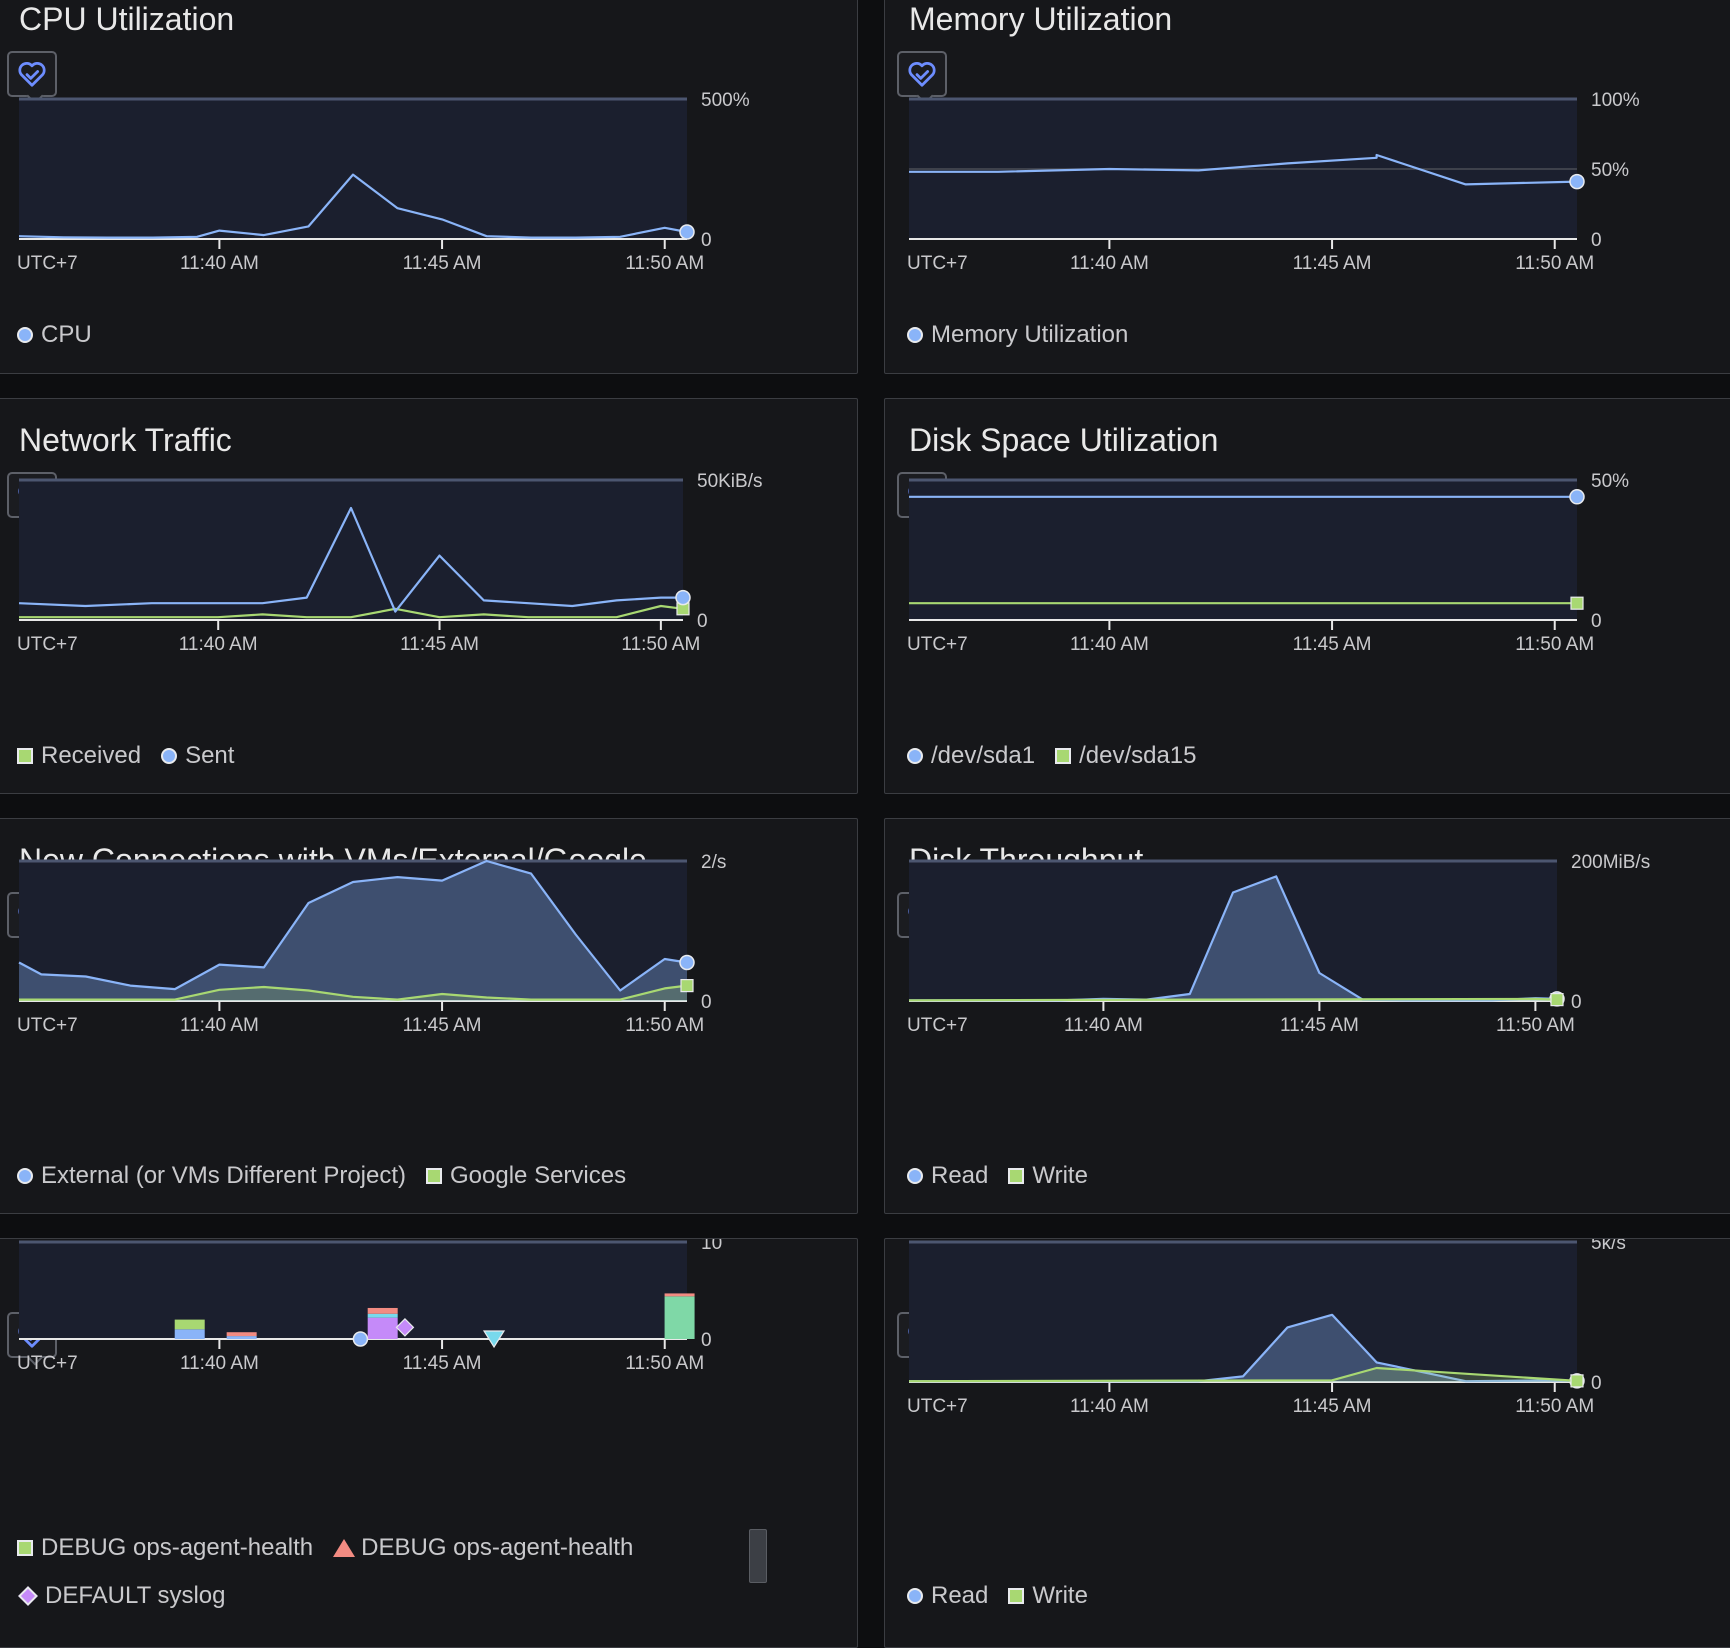  What do you see at coordinates (1026, 860) in the screenshot?
I see `panel-title: Disk Throughput` at bounding box center [1026, 860].